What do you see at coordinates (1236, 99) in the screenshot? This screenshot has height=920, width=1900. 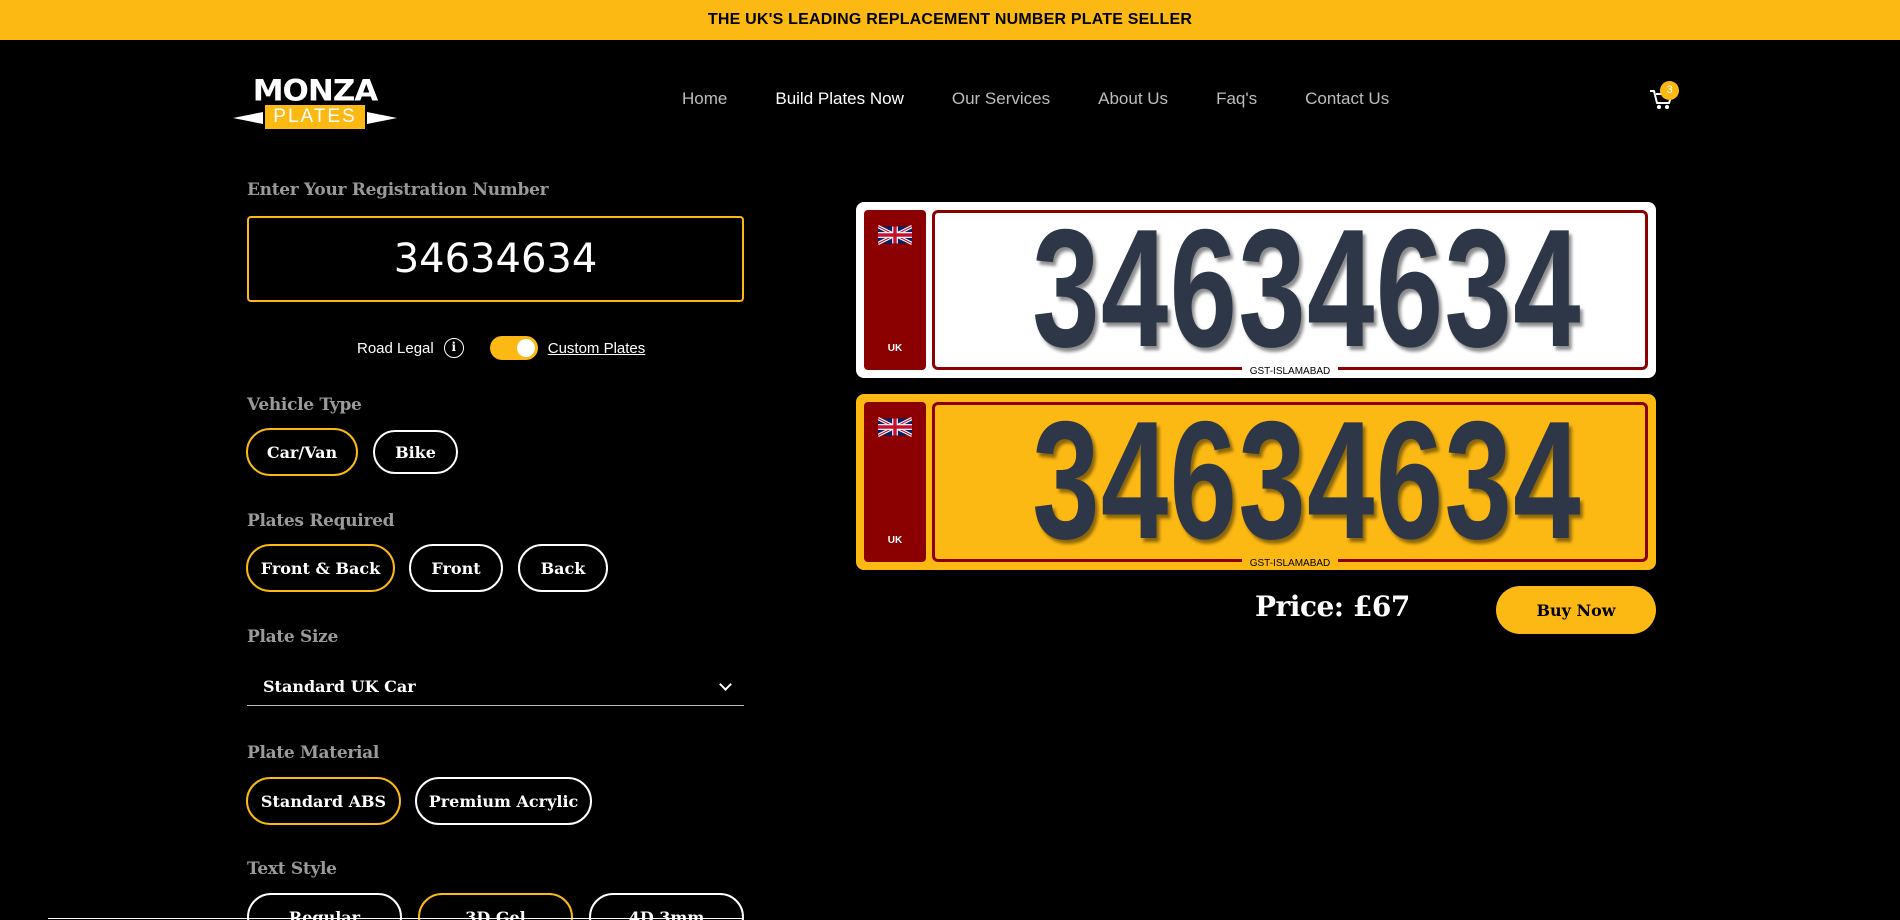 I see `nav-faqs: Faq's` at bounding box center [1236, 99].